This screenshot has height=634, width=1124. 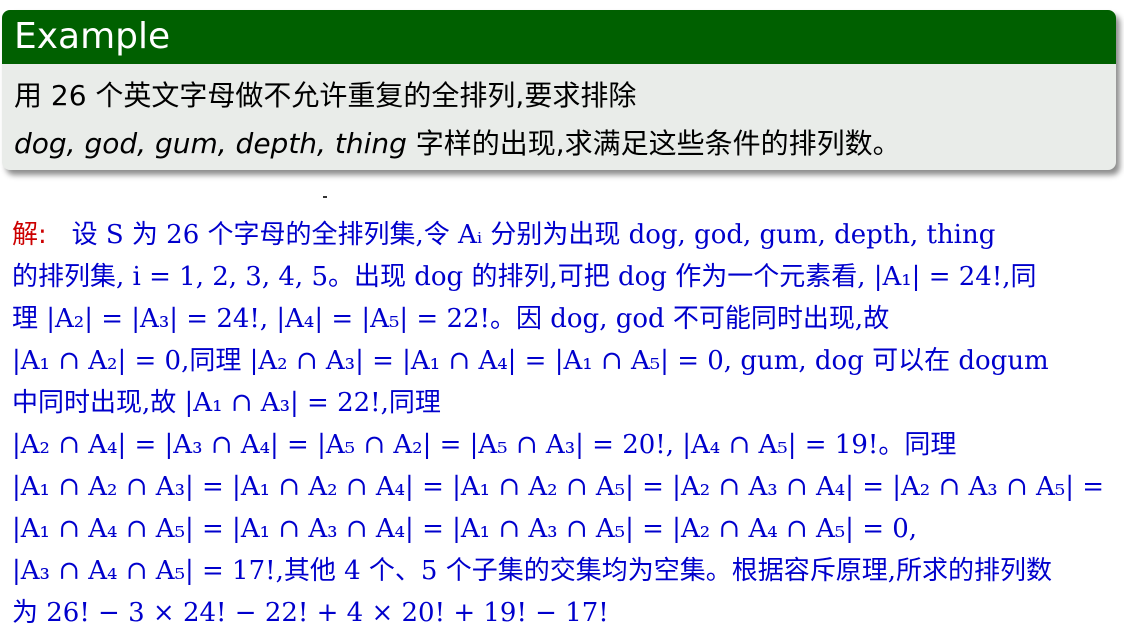 What do you see at coordinates (325, 95) in the screenshot?
I see `example-line-1: 用 26 个英文字母做不允许重复的全排列,要求排除` at bounding box center [325, 95].